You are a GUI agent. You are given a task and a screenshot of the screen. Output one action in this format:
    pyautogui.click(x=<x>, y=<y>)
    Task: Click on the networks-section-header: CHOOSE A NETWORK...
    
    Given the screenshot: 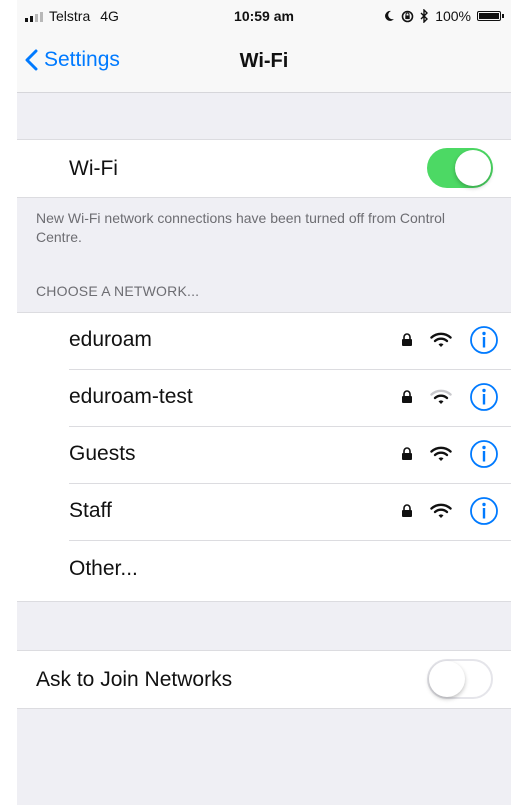 What is the action you would take?
    pyautogui.click(x=118, y=291)
    